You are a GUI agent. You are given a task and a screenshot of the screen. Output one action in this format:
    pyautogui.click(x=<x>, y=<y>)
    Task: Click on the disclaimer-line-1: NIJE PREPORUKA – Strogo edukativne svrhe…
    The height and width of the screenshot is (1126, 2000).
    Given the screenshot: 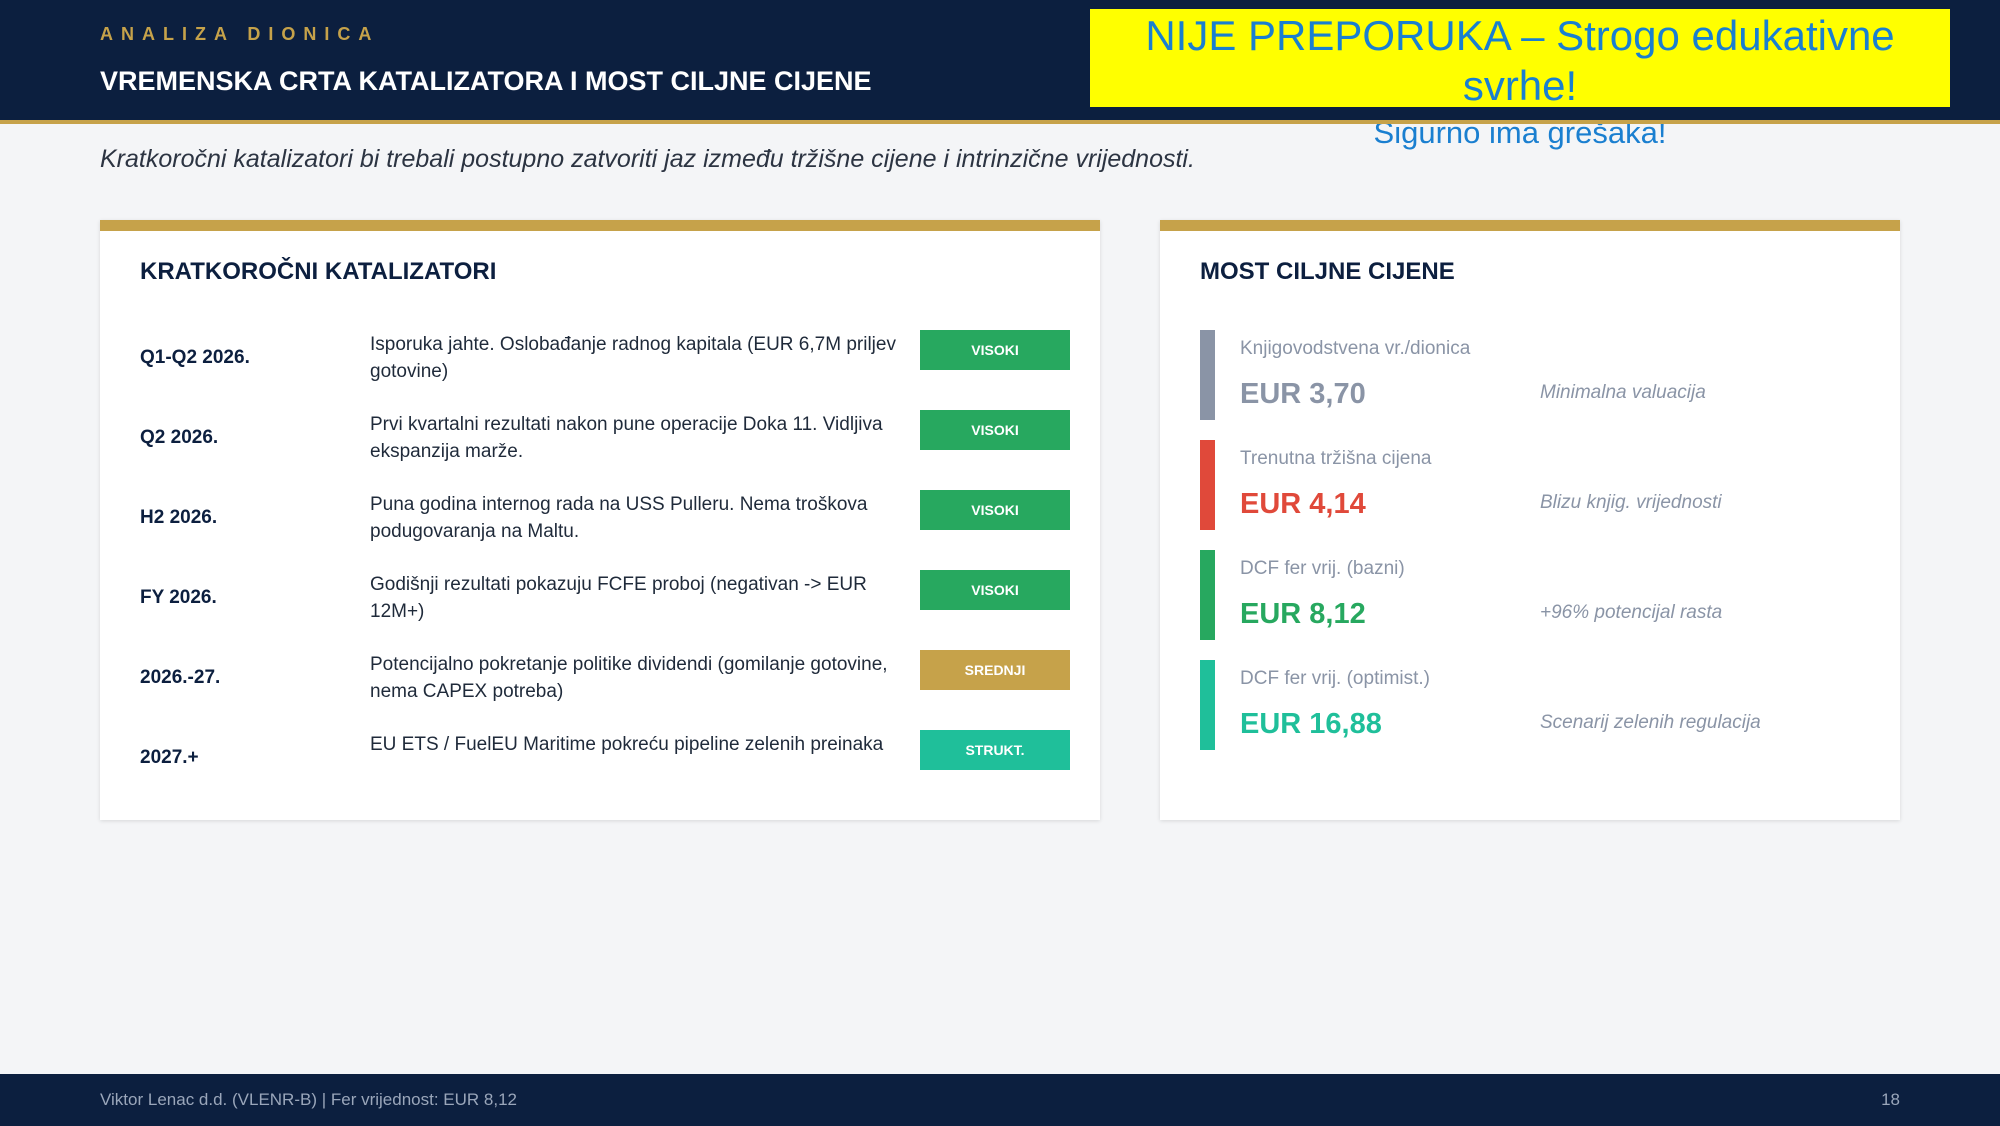 What is the action you would take?
    pyautogui.click(x=1520, y=60)
    